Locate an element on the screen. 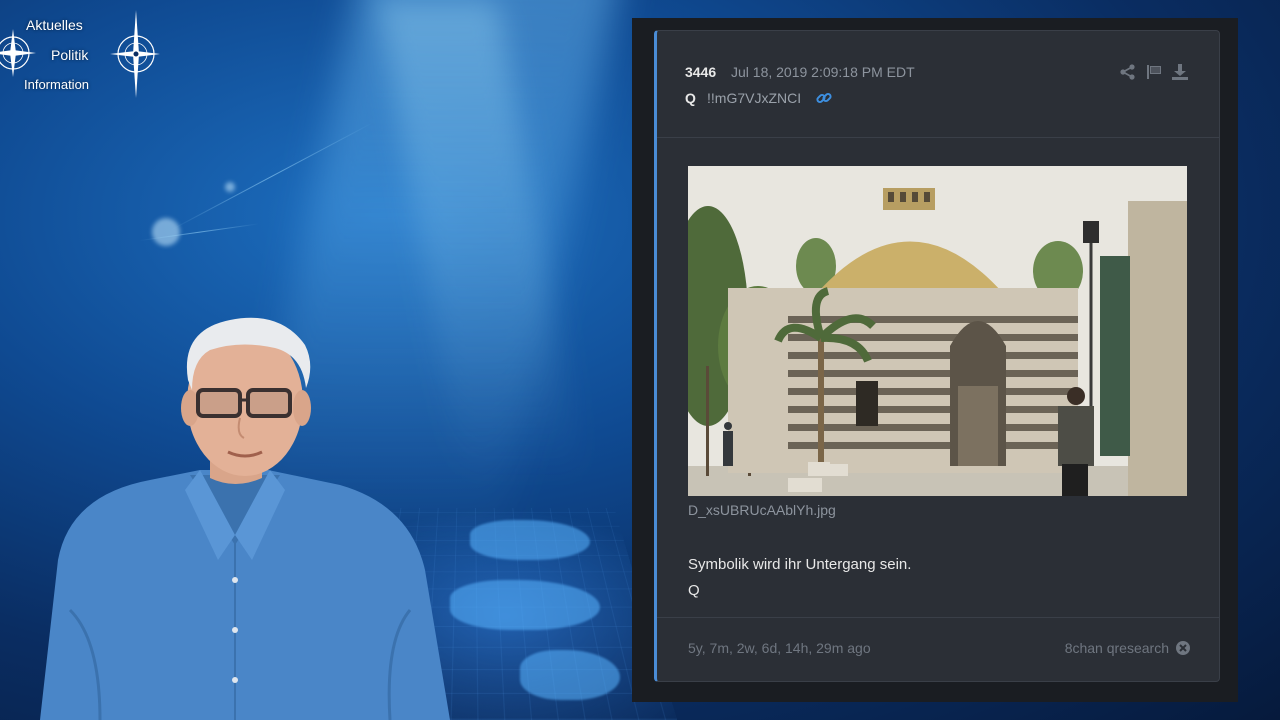 The image size is (1280, 720). logo-line-1: Aktuelles is located at coordinates (54, 25).